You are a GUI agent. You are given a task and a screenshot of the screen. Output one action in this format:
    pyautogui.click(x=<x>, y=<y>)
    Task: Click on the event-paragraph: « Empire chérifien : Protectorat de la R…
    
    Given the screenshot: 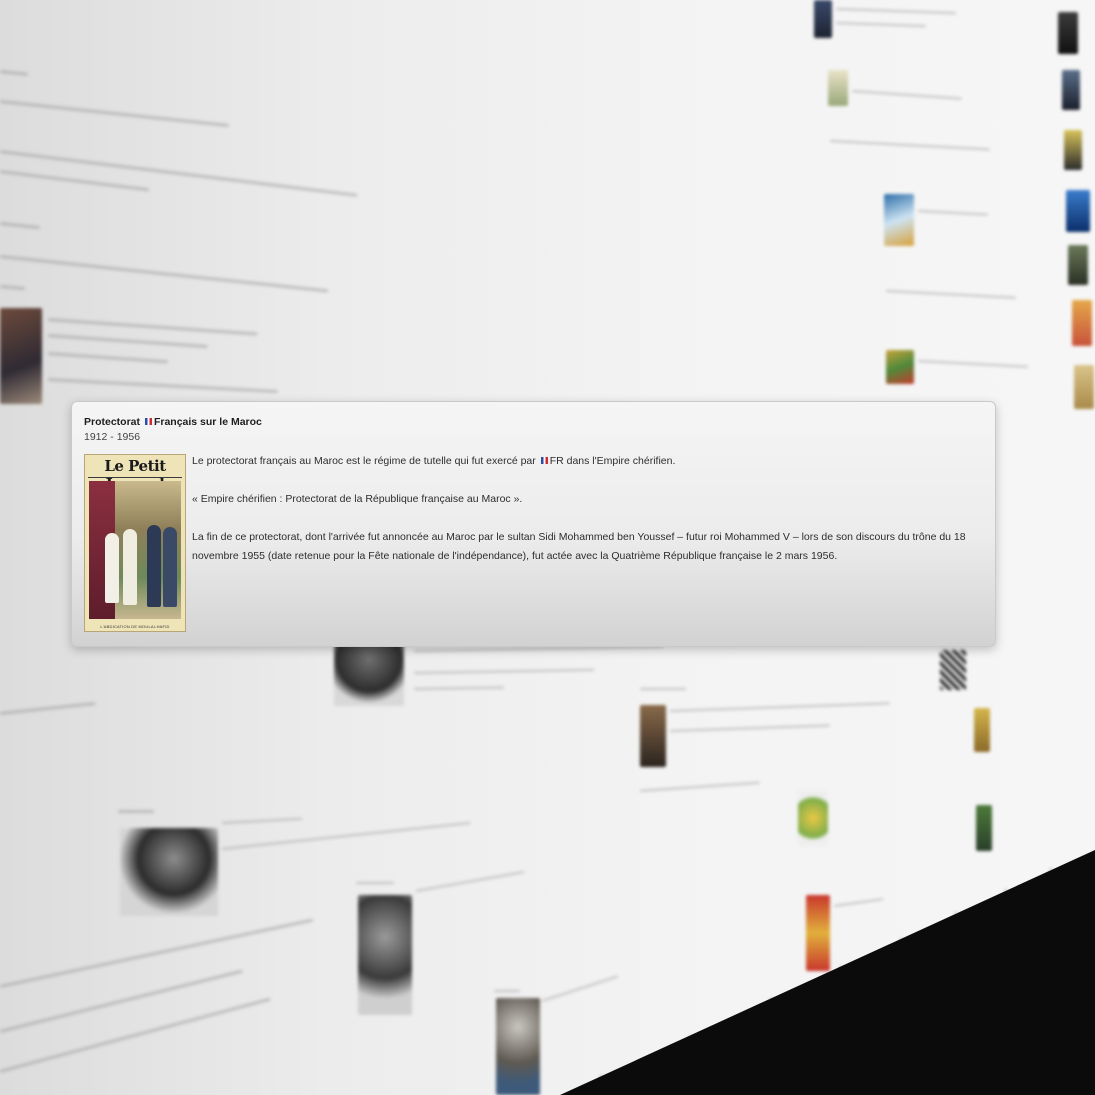 What is the action you would take?
    pyautogui.click(x=357, y=499)
    